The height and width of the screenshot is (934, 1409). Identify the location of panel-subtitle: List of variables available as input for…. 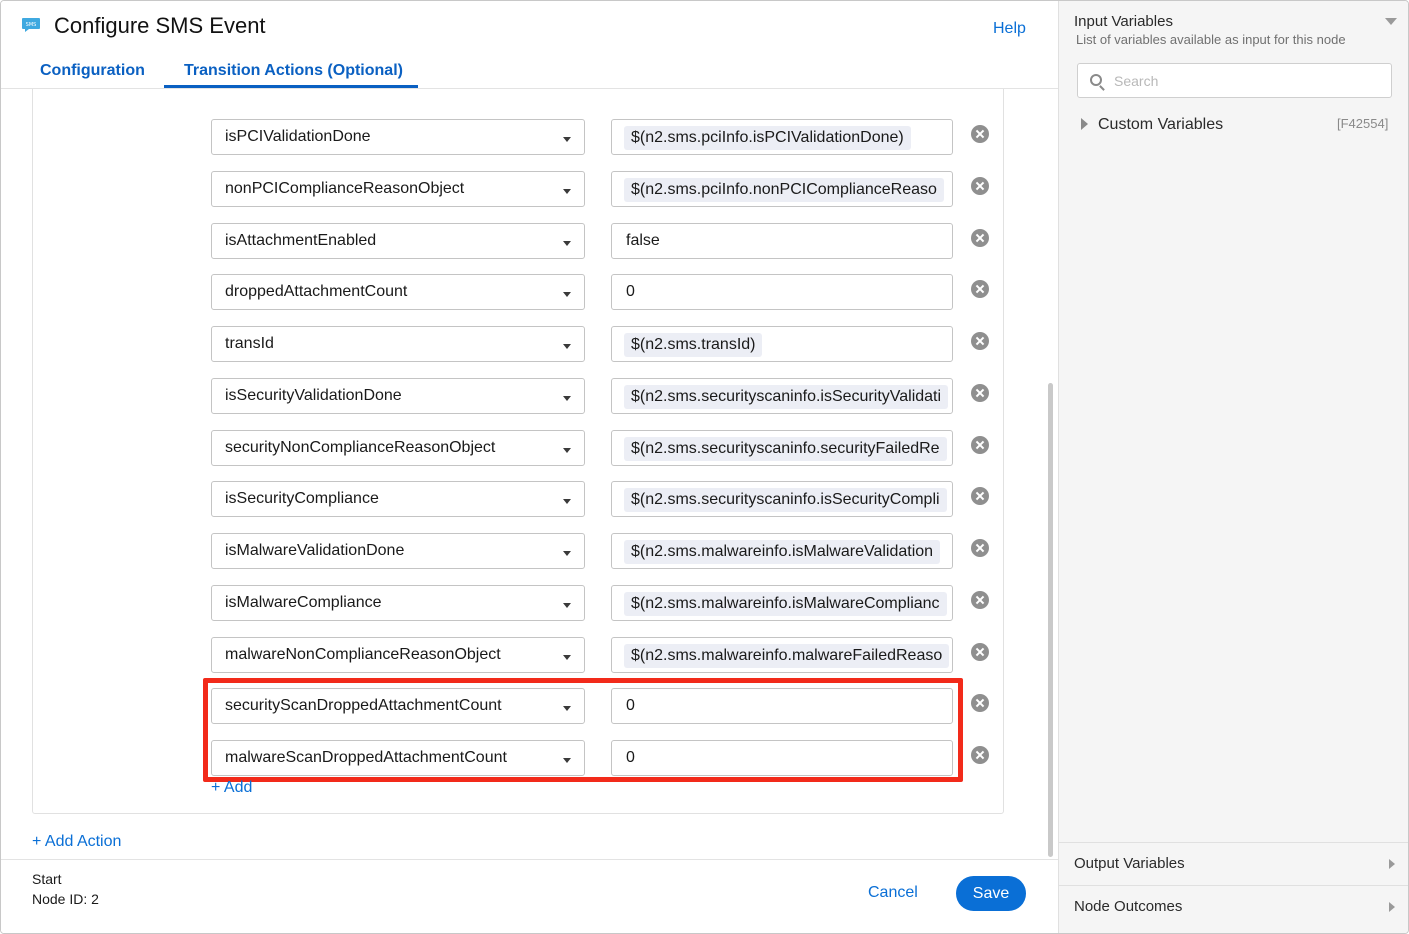
(1211, 39).